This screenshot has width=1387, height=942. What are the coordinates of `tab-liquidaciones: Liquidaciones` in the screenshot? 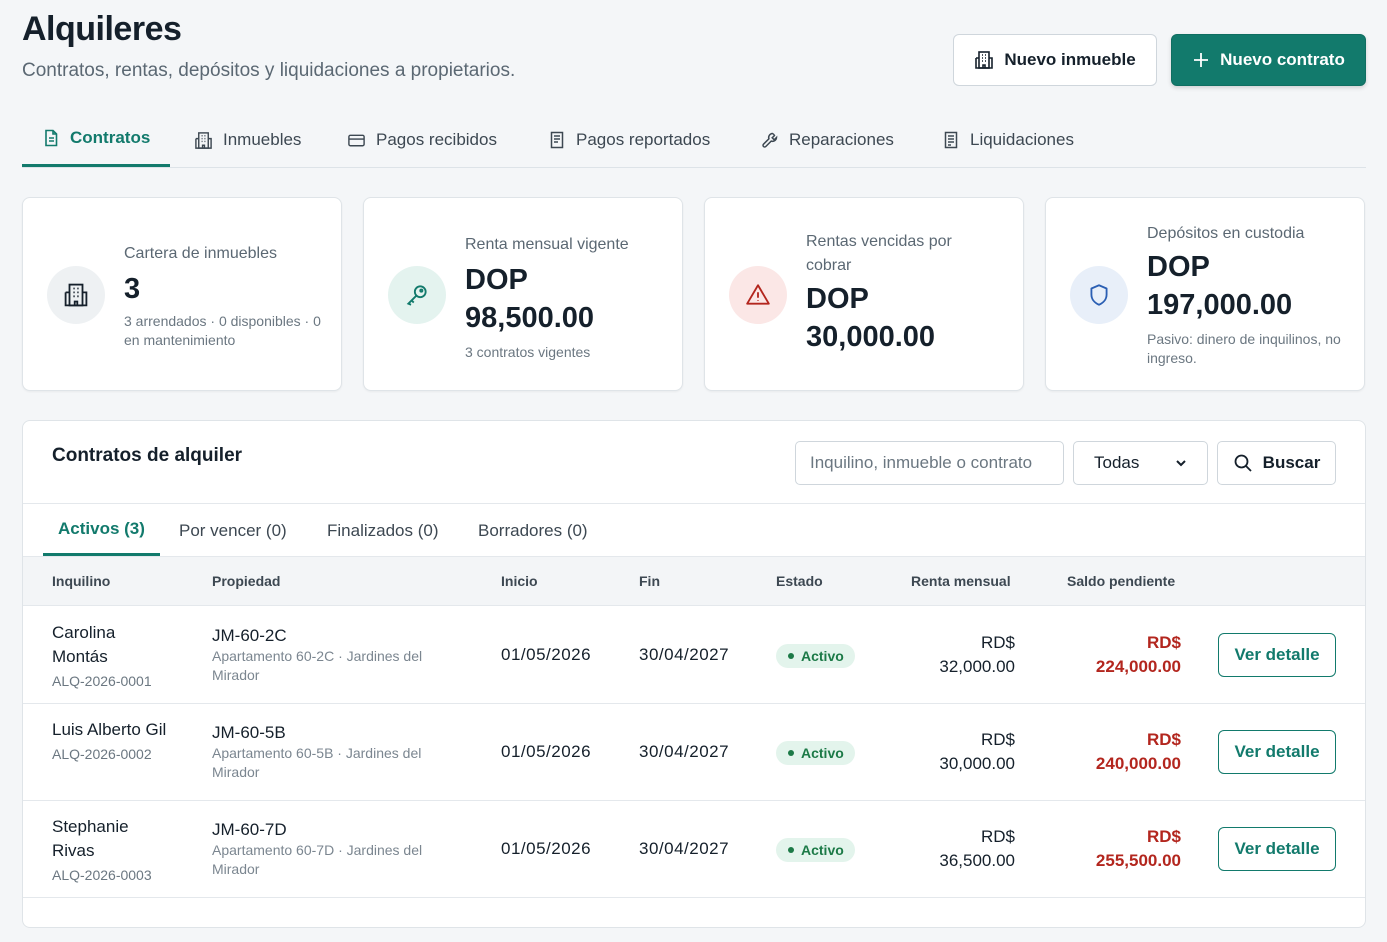 It's located at (1008, 140).